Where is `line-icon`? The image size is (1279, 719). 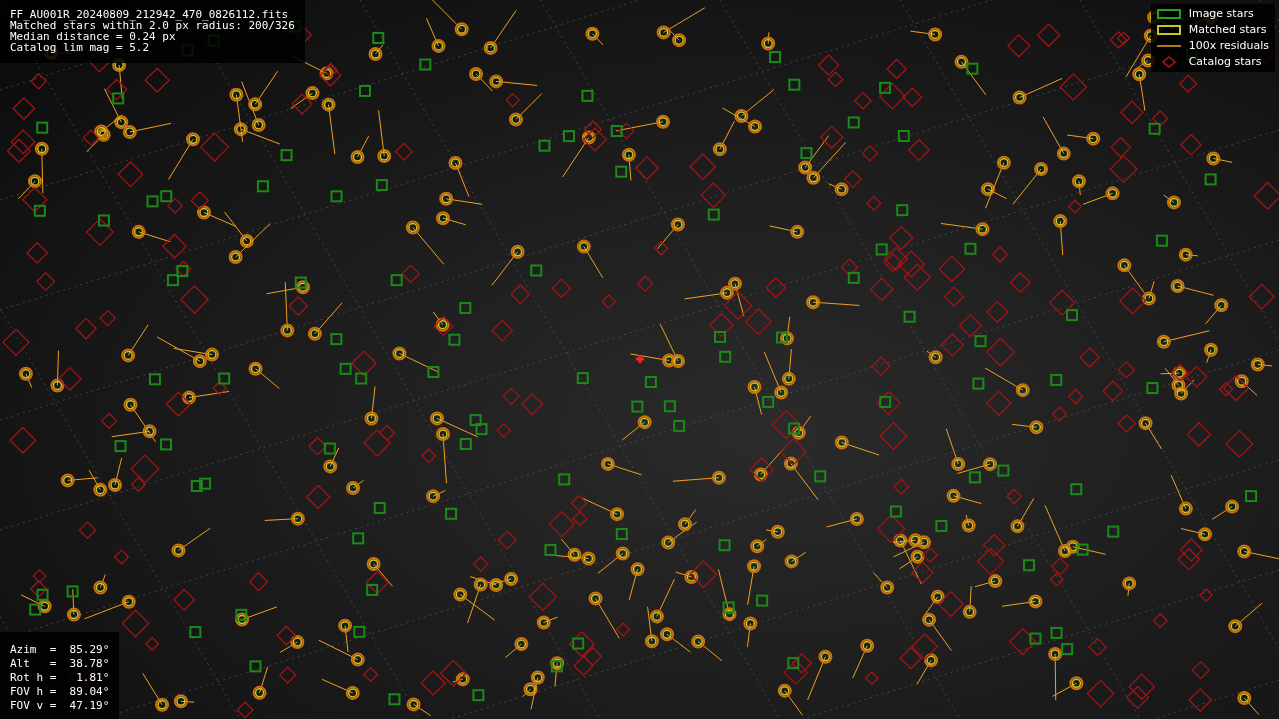
line-icon is located at coordinates (1168, 46).